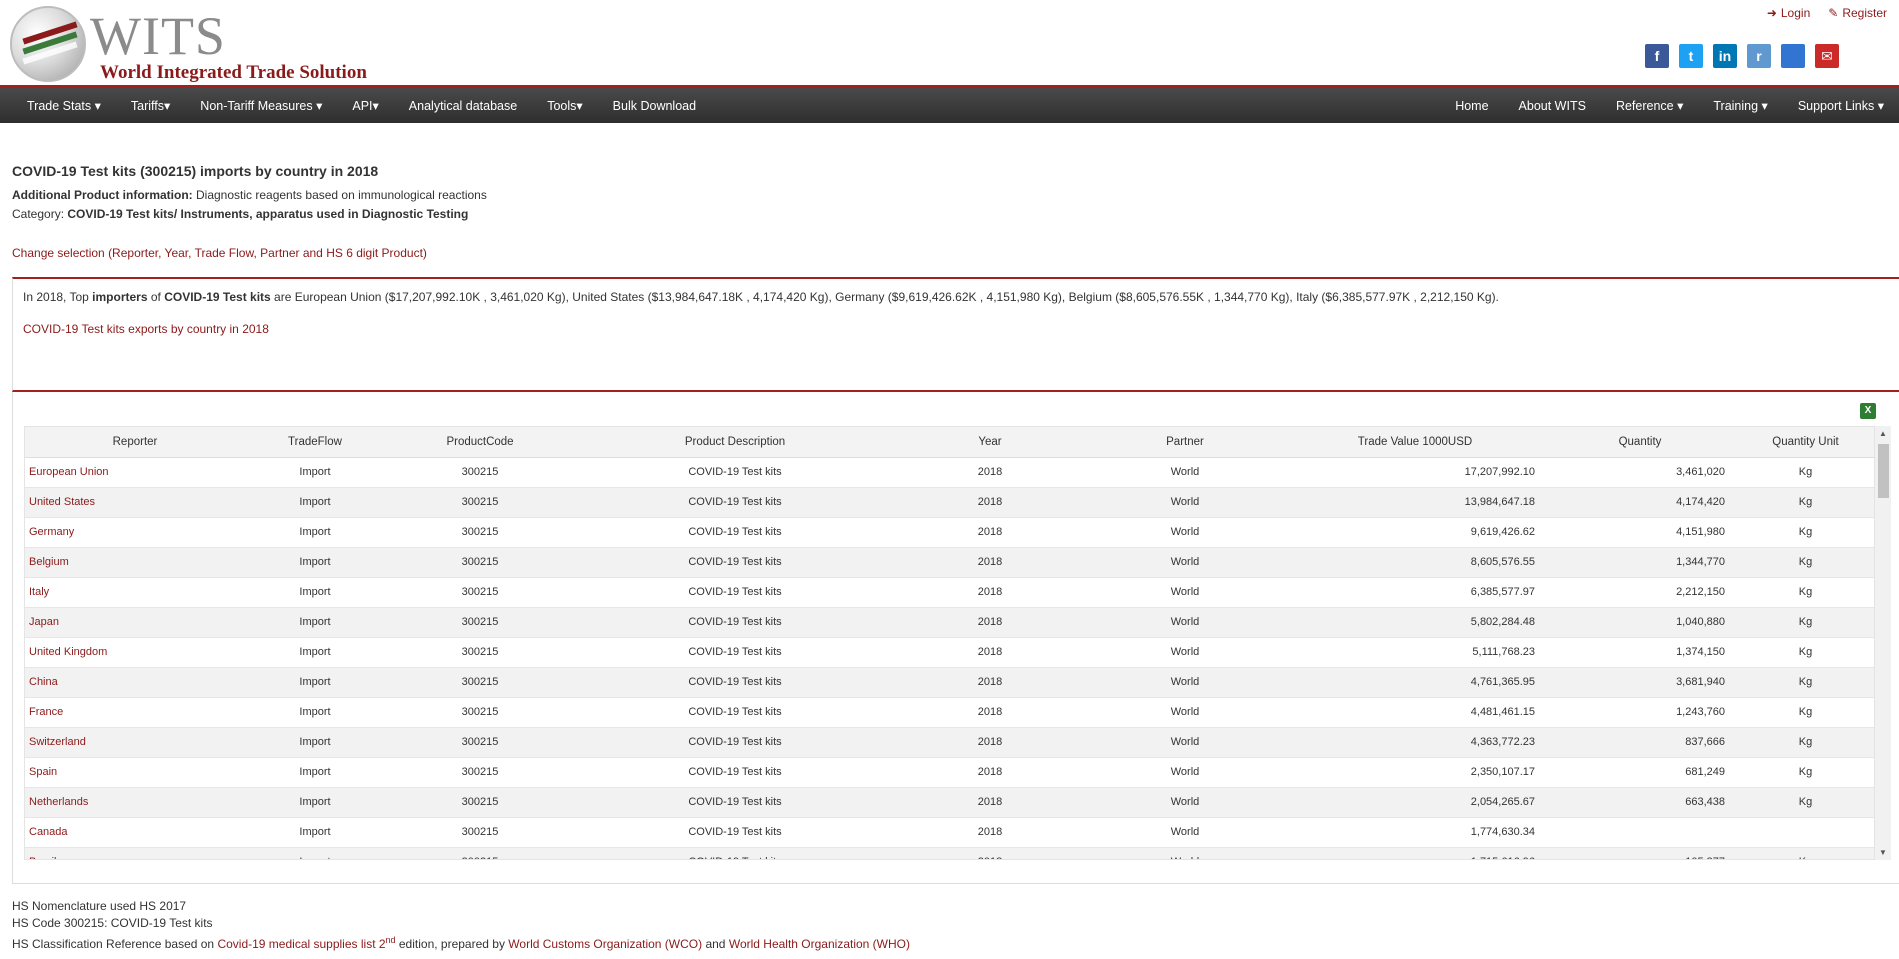 The image size is (1899, 959). What do you see at coordinates (1793, 56) in the screenshot?
I see `delicious-icon` at bounding box center [1793, 56].